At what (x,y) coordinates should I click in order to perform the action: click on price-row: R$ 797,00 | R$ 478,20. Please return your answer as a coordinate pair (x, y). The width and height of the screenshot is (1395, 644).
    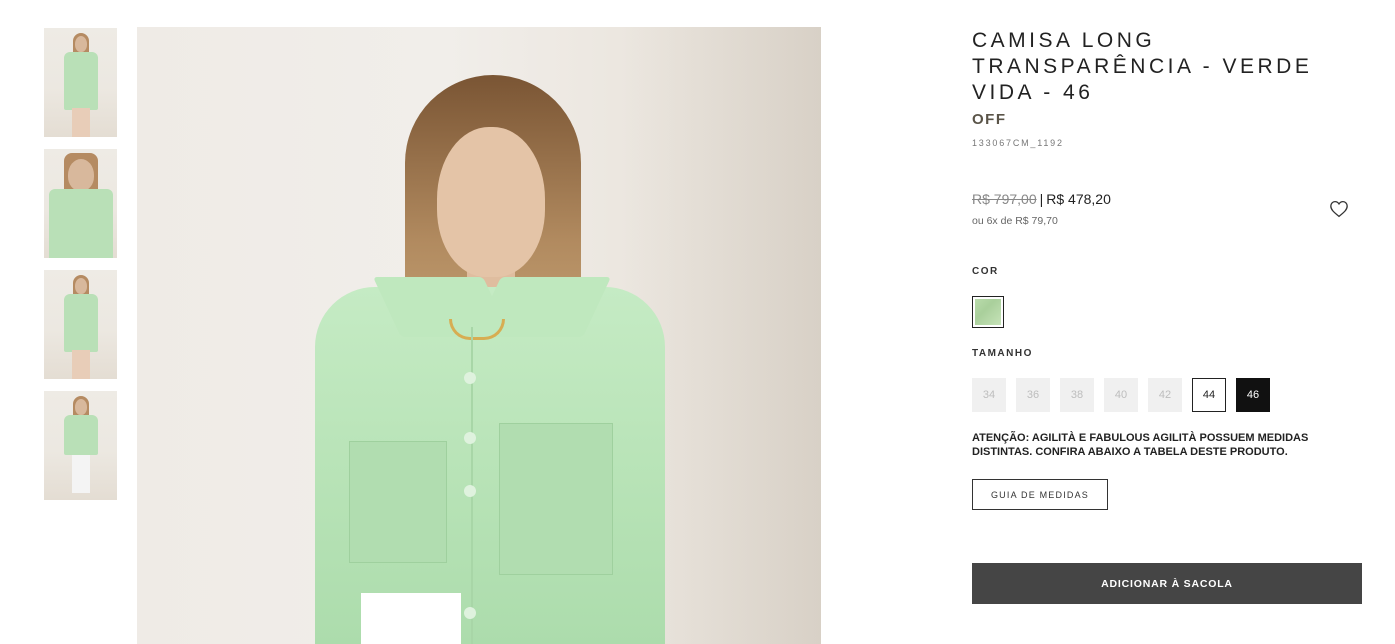
    Looking at the image, I should click on (1041, 199).